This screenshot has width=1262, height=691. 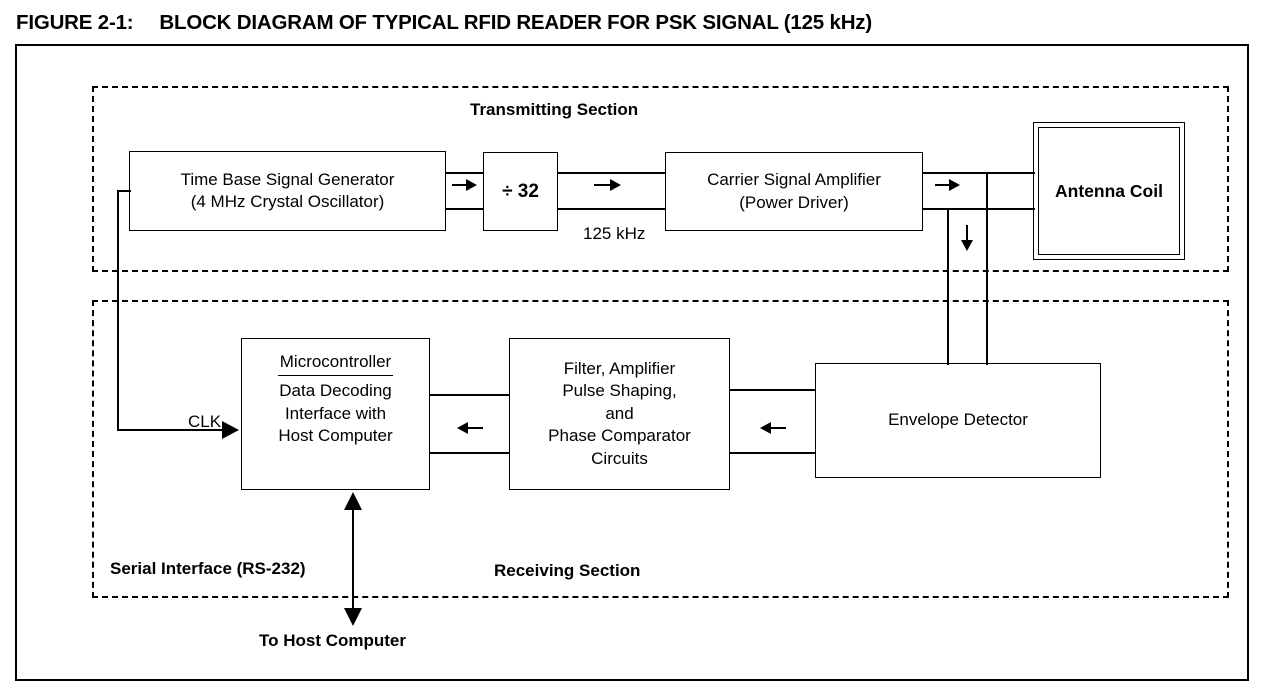 I want to click on arrow-right-icon-carrier-antenna, so click(x=954, y=185).